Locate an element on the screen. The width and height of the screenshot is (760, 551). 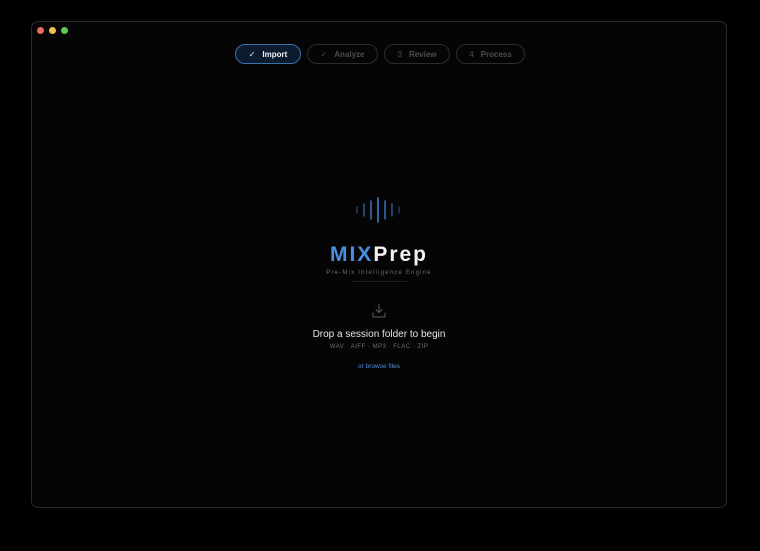
step-number: 3 is located at coordinates (399, 54).